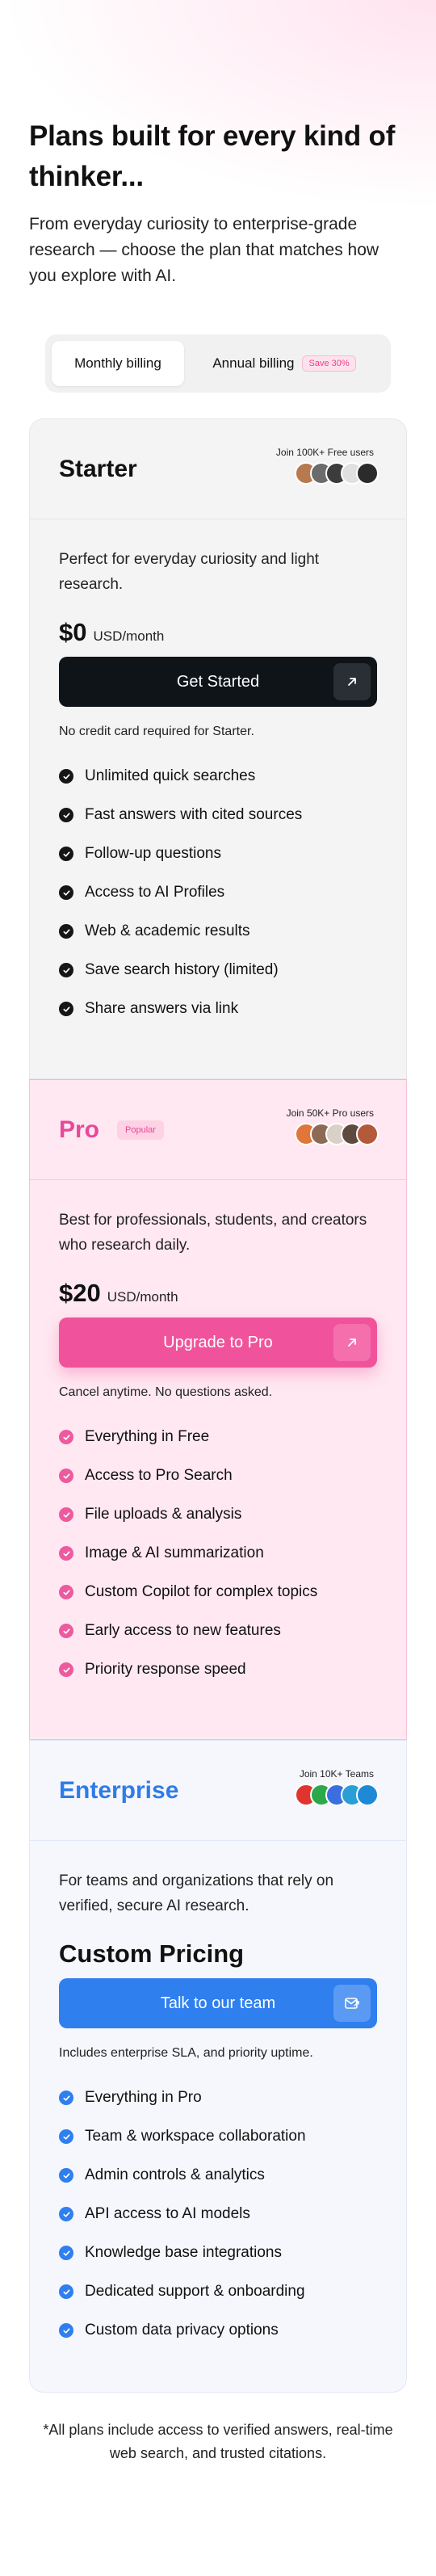 The height and width of the screenshot is (2576, 436). I want to click on talk-to-team-button: Talk to our team, so click(218, 2003).